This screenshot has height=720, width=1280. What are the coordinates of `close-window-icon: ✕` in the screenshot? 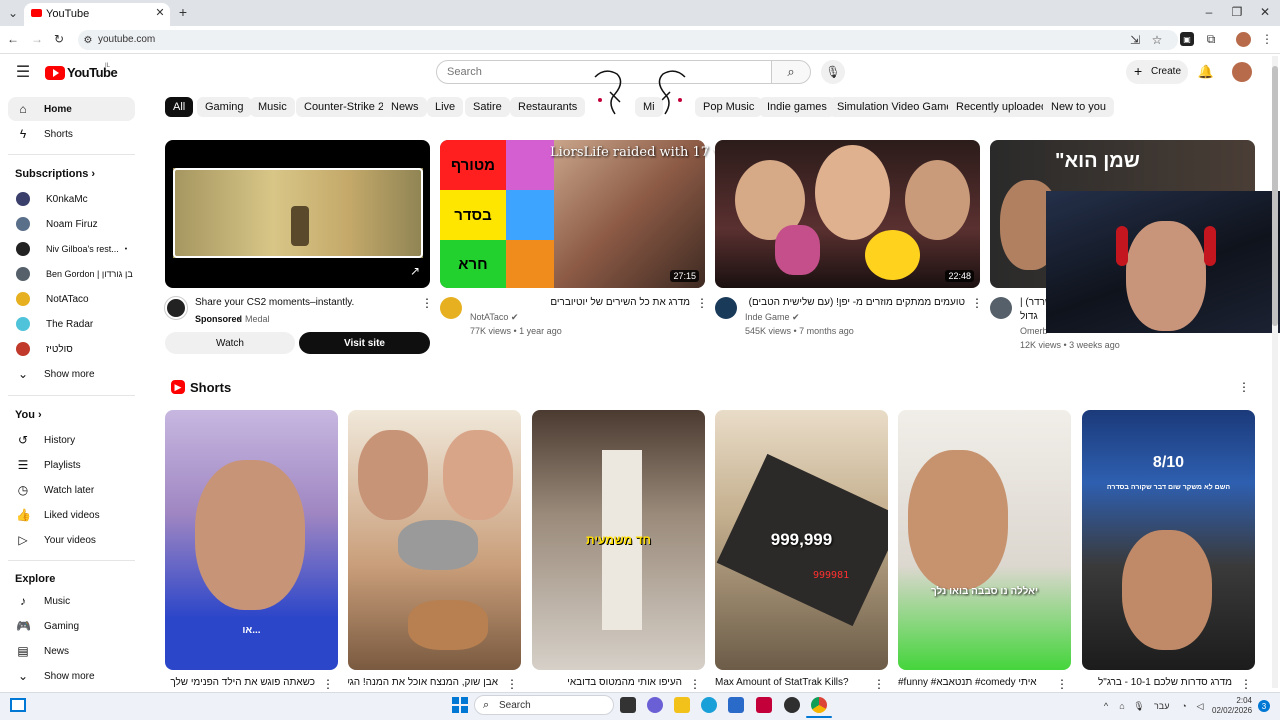 It's located at (1265, 12).